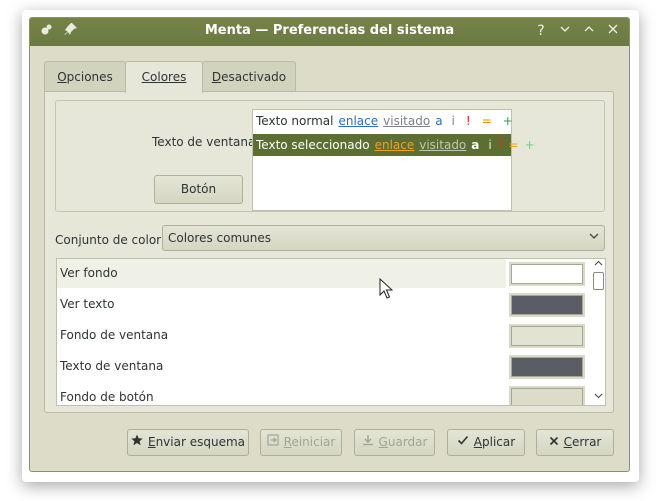  I want to click on selected-active-text: a, so click(475, 145).